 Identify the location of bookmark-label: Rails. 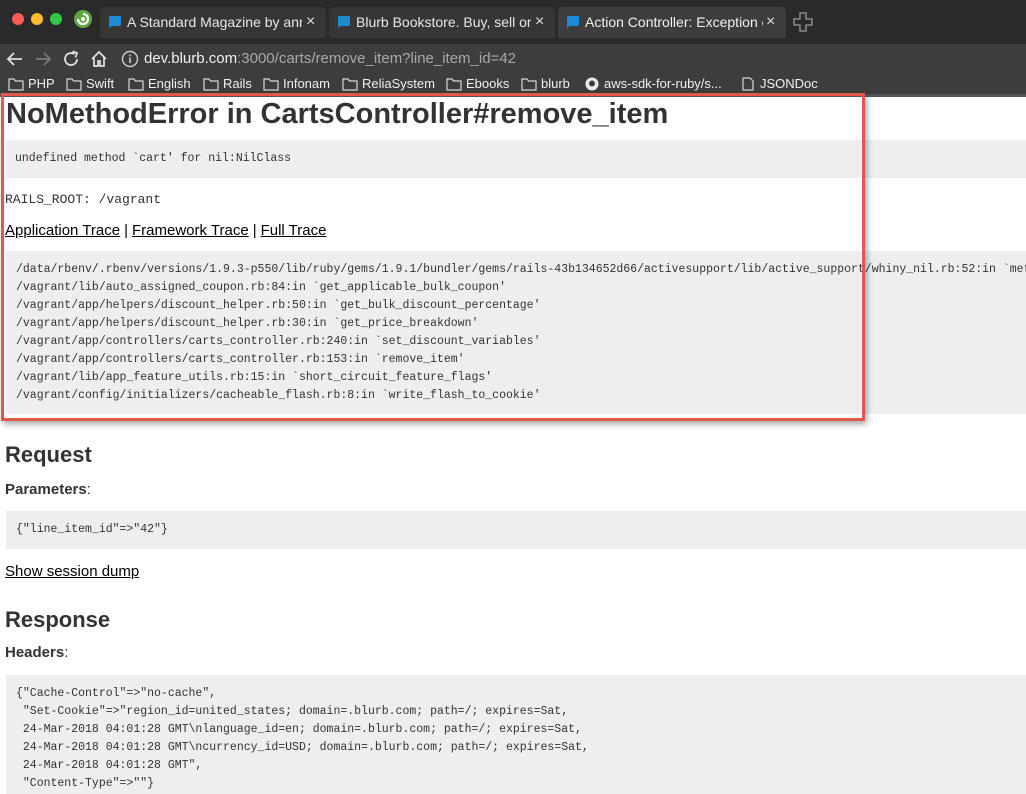
(237, 83).